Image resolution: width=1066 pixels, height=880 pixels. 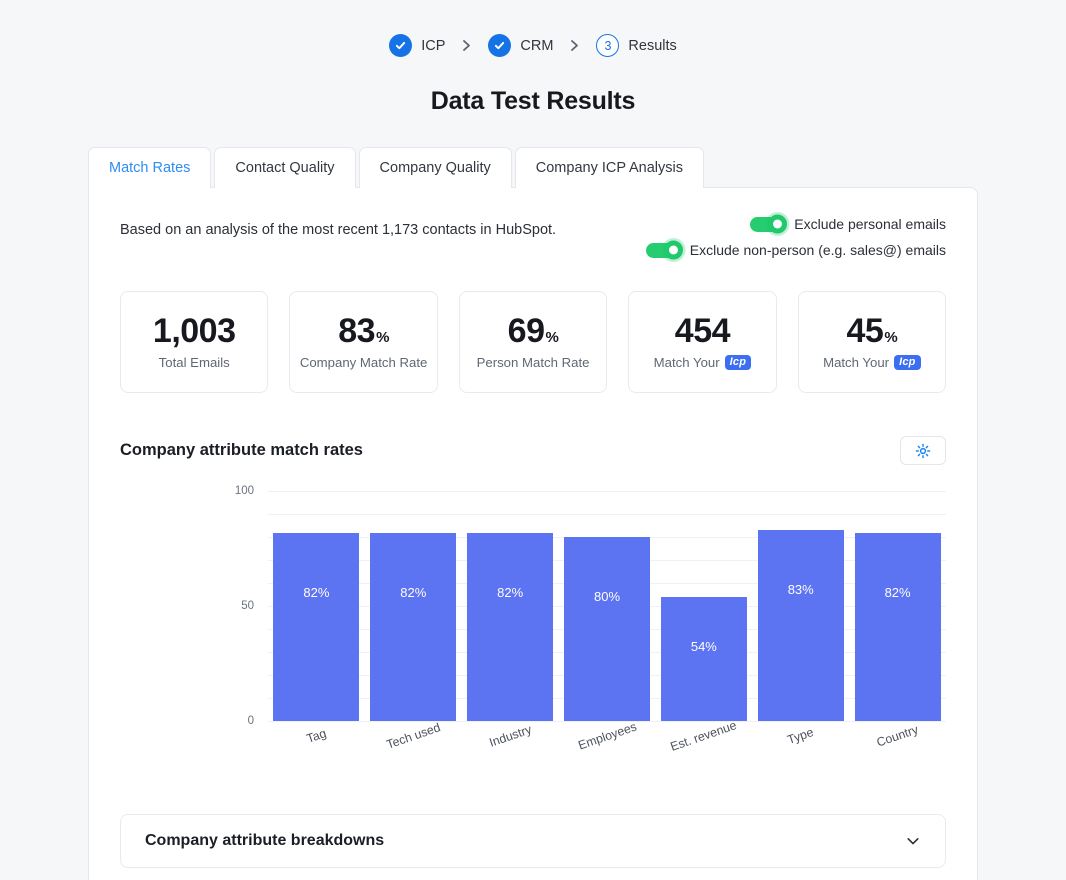 What do you see at coordinates (817, 250) in the screenshot?
I see `toggle-label: Exclude non-person (e.g. sales@) emails` at bounding box center [817, 250].